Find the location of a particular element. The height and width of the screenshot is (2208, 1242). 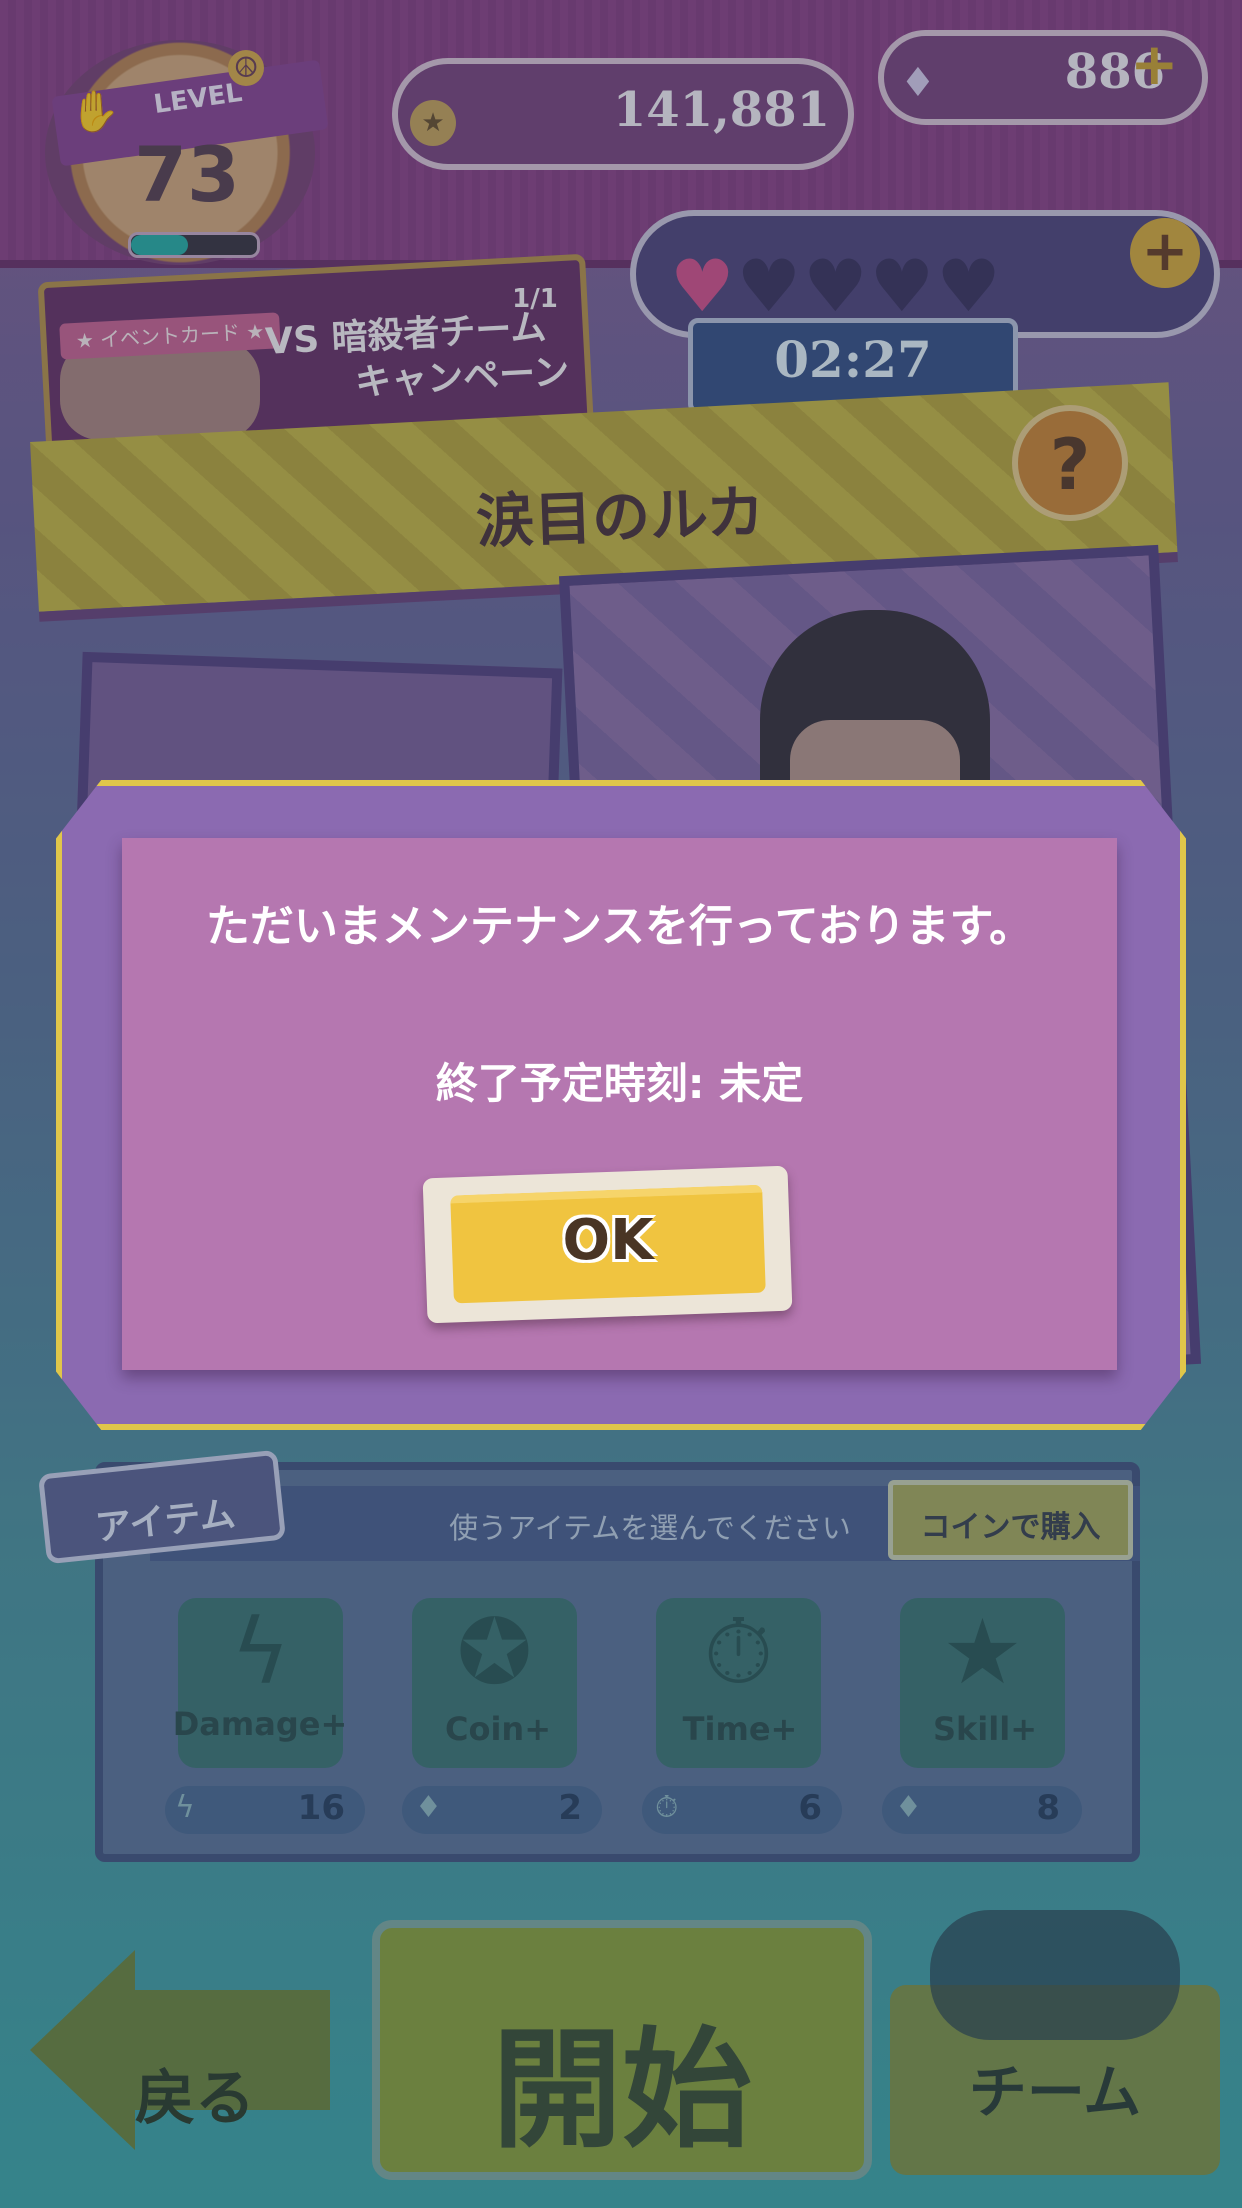

maintenance-message: ただいまメンテナンスを行っております。 is located at coordinates (619, 926).